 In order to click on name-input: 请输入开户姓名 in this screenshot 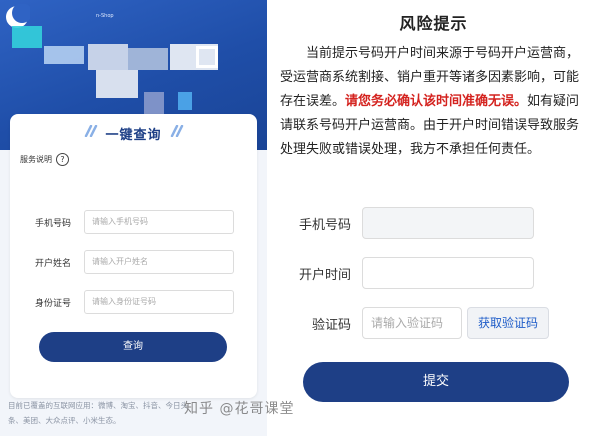, I will do `click(159, 262)`.